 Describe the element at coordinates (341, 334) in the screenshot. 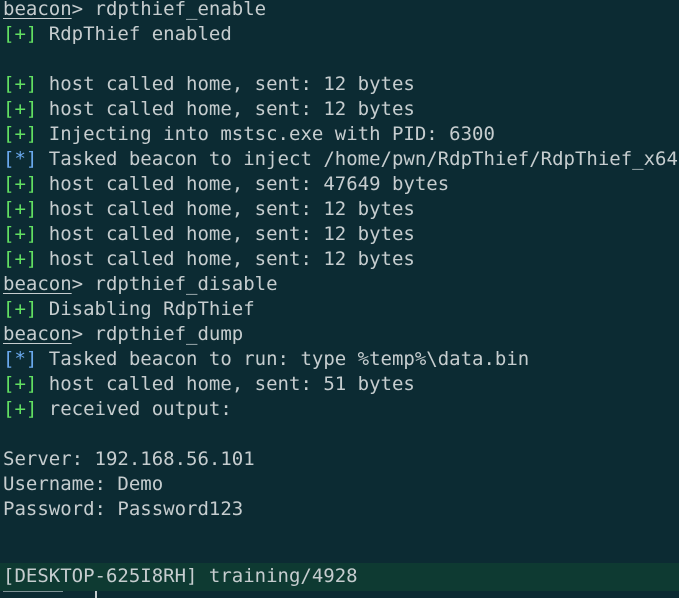

I see `command-line: beacon> rdpthief_dump` at that location.